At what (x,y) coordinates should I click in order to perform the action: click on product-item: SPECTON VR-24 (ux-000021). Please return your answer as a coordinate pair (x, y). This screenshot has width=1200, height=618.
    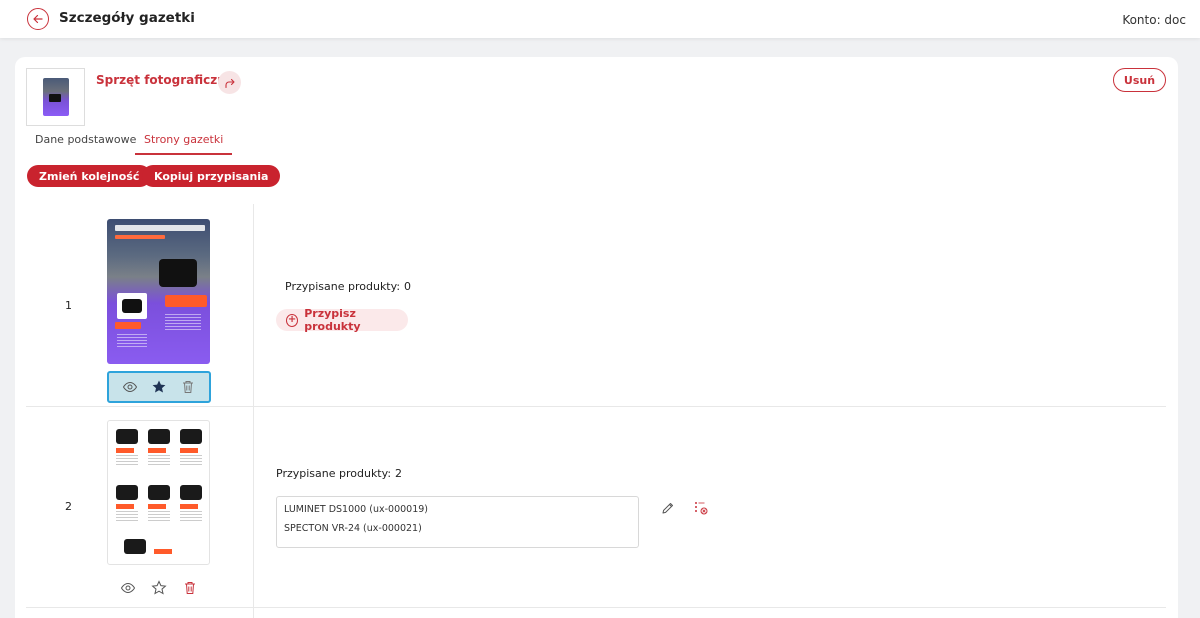
    Looking at the image, I should click on (457, 531).